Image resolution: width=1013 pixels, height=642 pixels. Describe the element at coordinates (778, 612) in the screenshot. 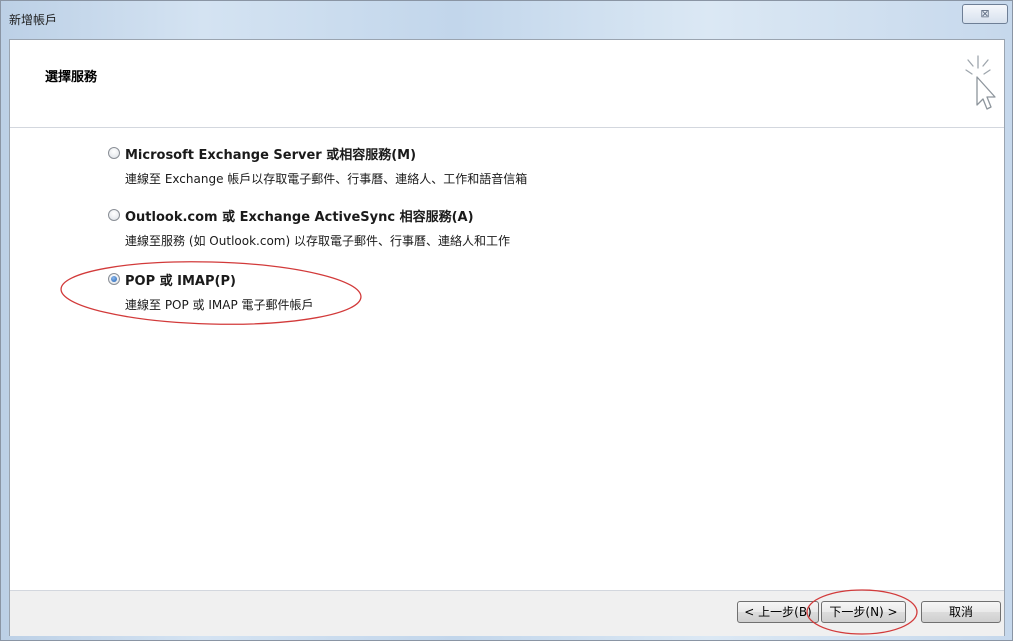

I see `back-button: < 上一步(B)` at that location.